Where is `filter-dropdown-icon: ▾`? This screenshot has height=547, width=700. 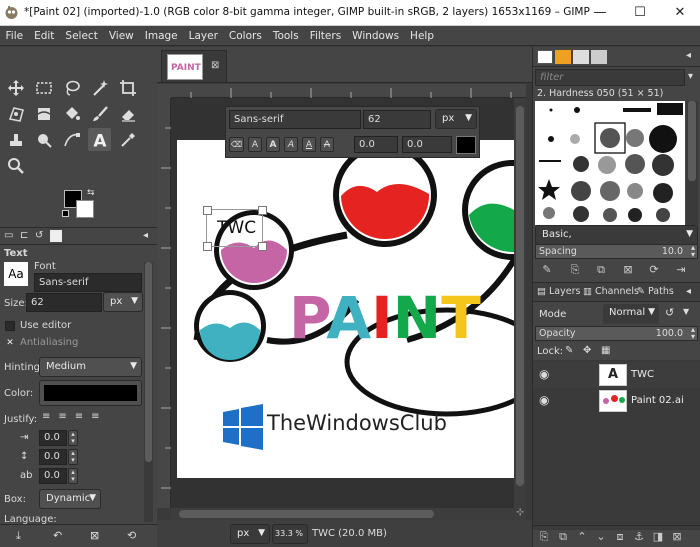 filter-dropdown-icon: ▾ is located at coordinates (690, 76).